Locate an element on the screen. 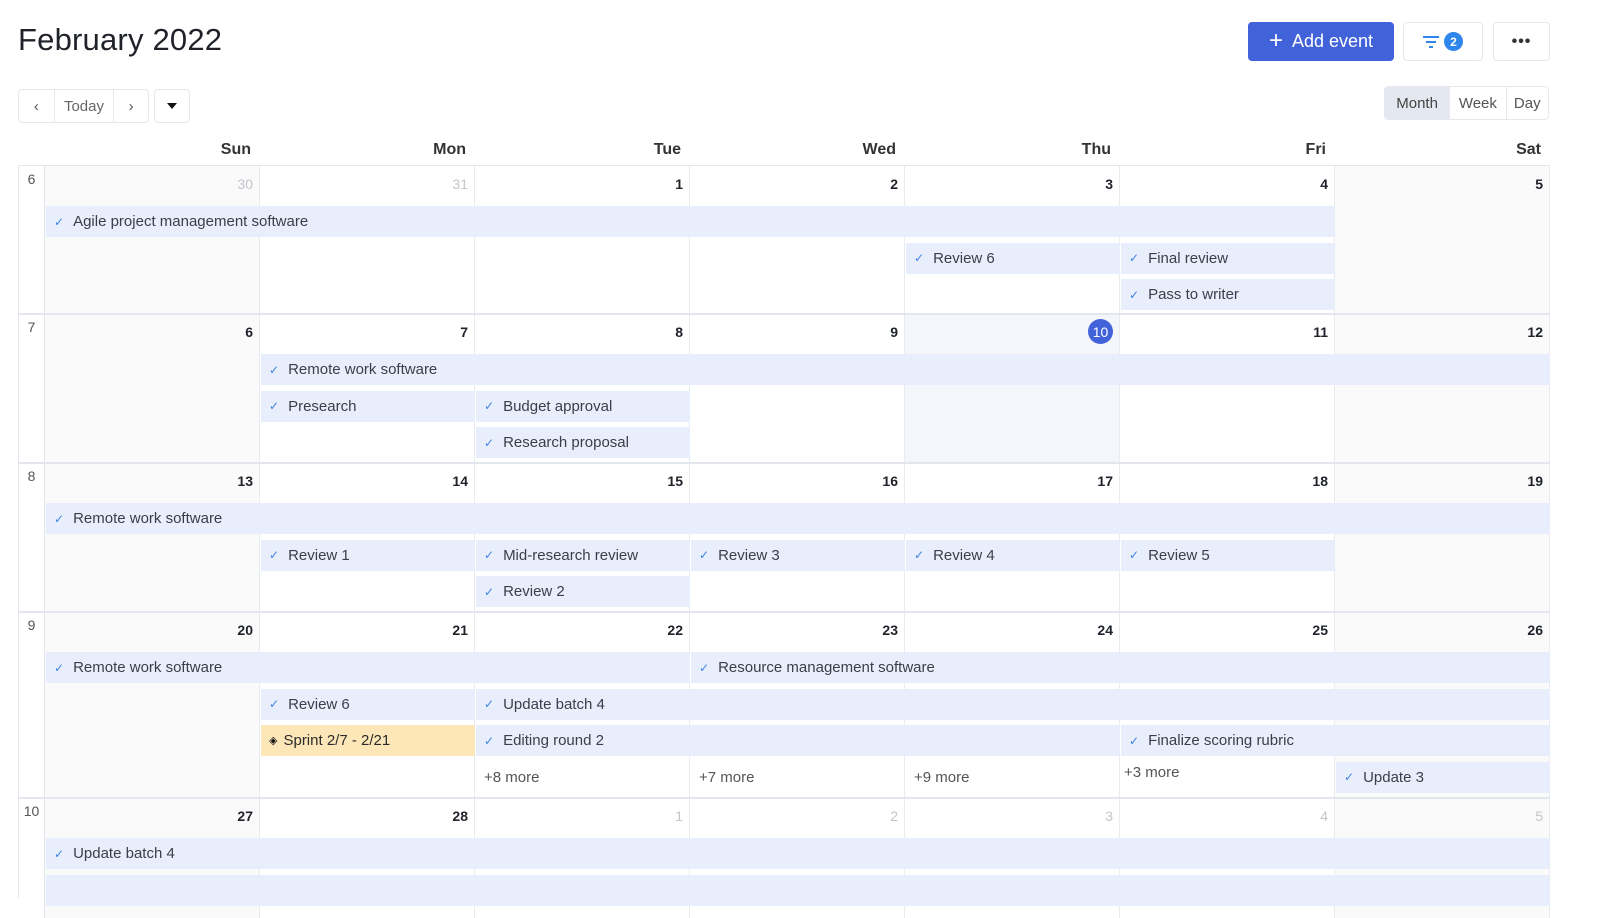  today-date-badge: 10 is located at coordinates (1100, 331).